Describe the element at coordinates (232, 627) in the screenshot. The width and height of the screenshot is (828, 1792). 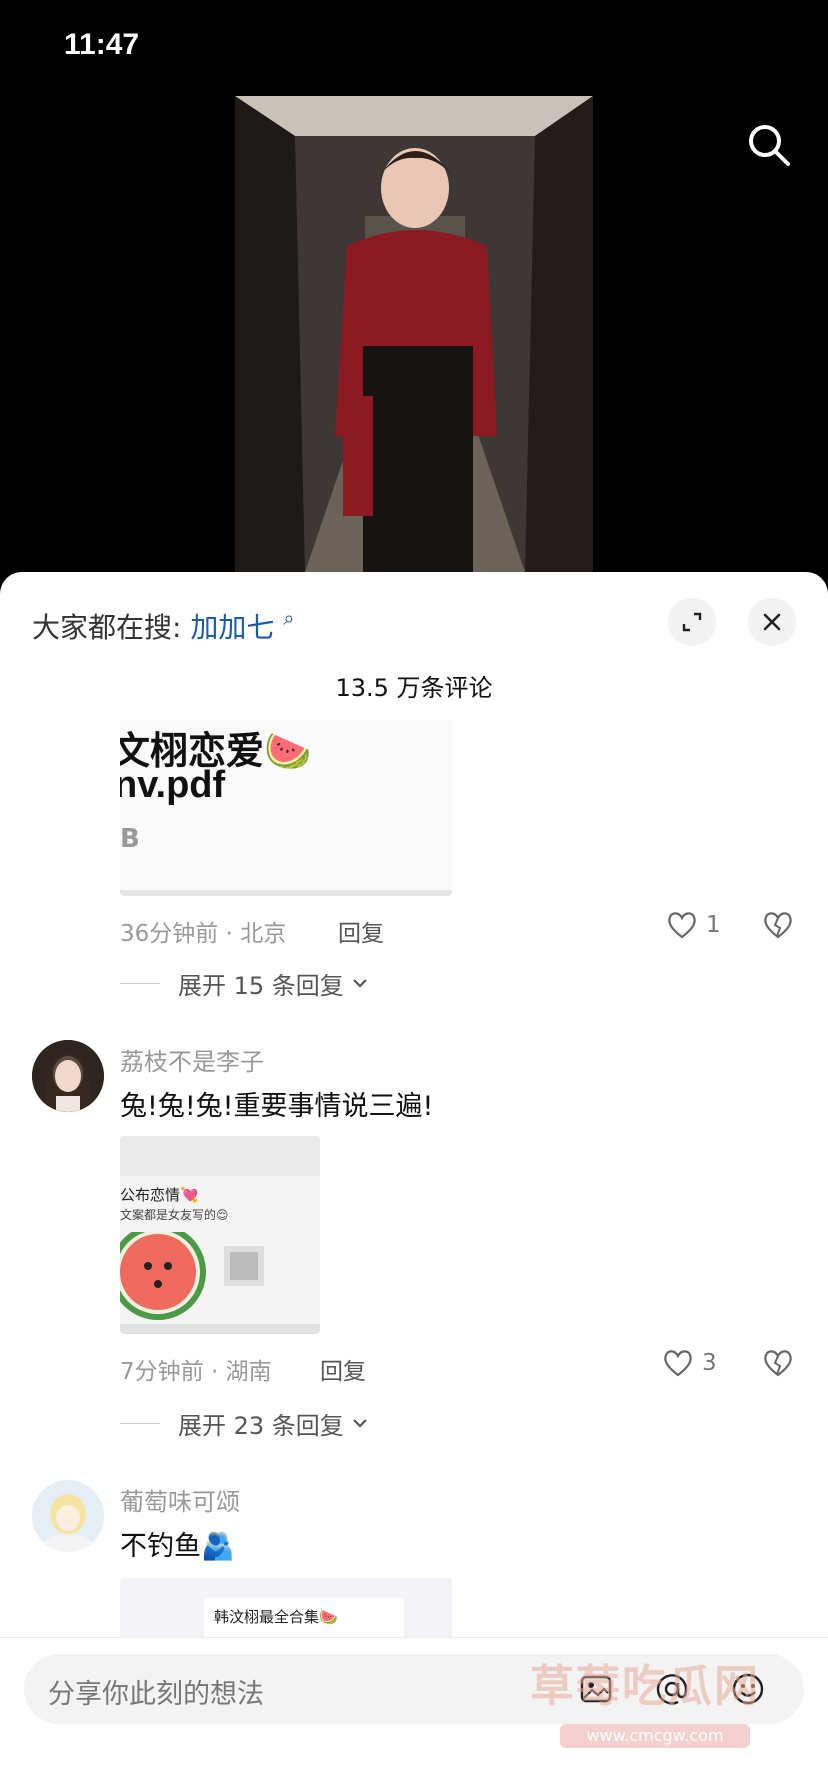
I see `hot-search-keyword: 加加七` at that location.